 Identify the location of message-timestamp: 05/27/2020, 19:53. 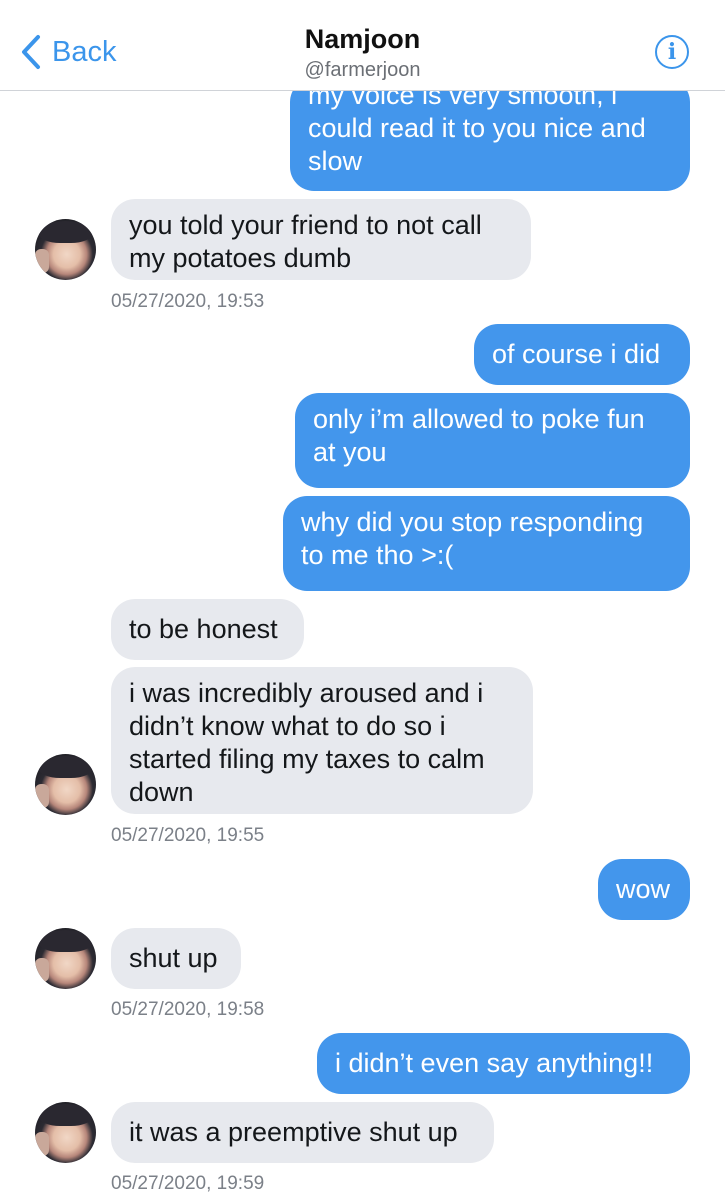
(188, 301).